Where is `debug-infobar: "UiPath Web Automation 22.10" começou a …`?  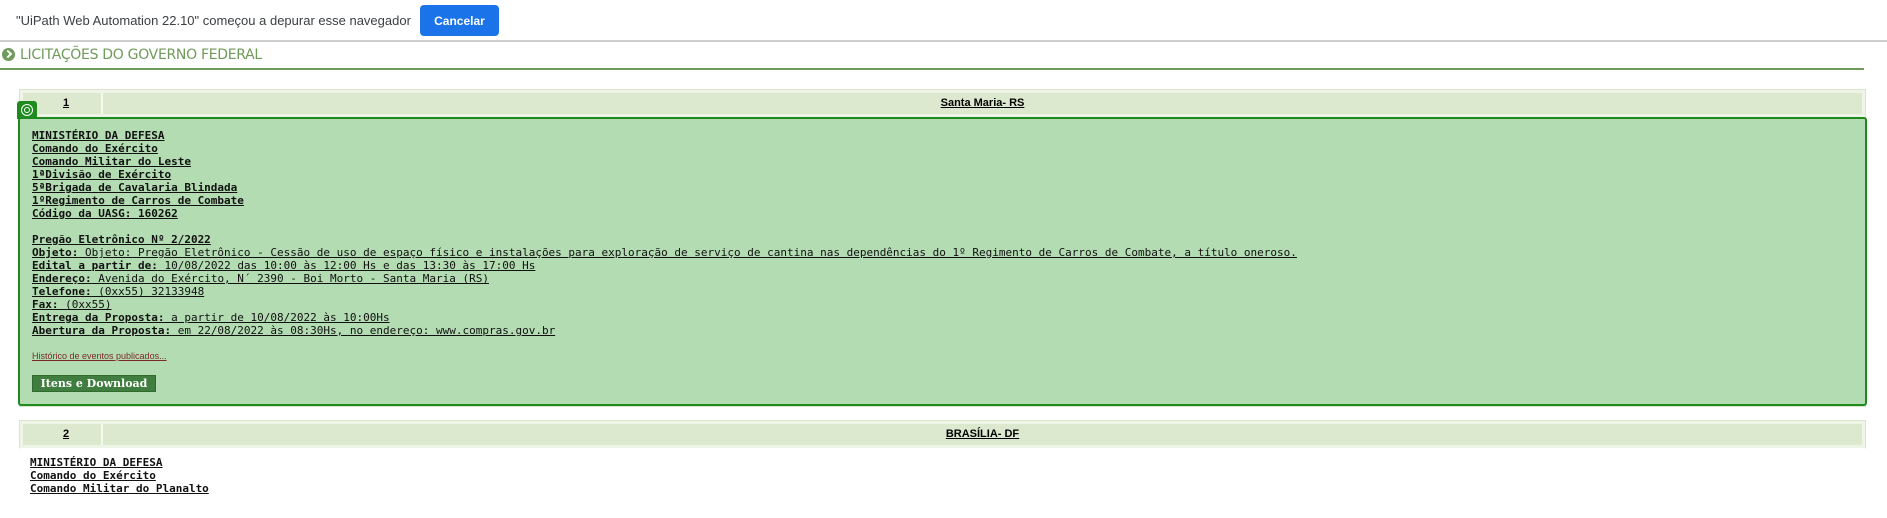 debug-infobar: "UiPath Web Automation 22.10" começou a … is located at coordinates (943, 21).